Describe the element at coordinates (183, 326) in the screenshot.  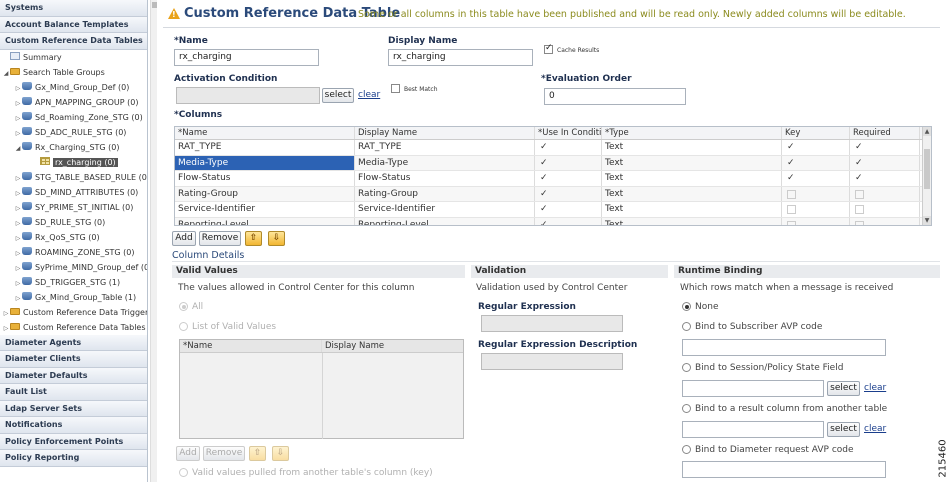
I see `valid-values-list-radio` at that location.